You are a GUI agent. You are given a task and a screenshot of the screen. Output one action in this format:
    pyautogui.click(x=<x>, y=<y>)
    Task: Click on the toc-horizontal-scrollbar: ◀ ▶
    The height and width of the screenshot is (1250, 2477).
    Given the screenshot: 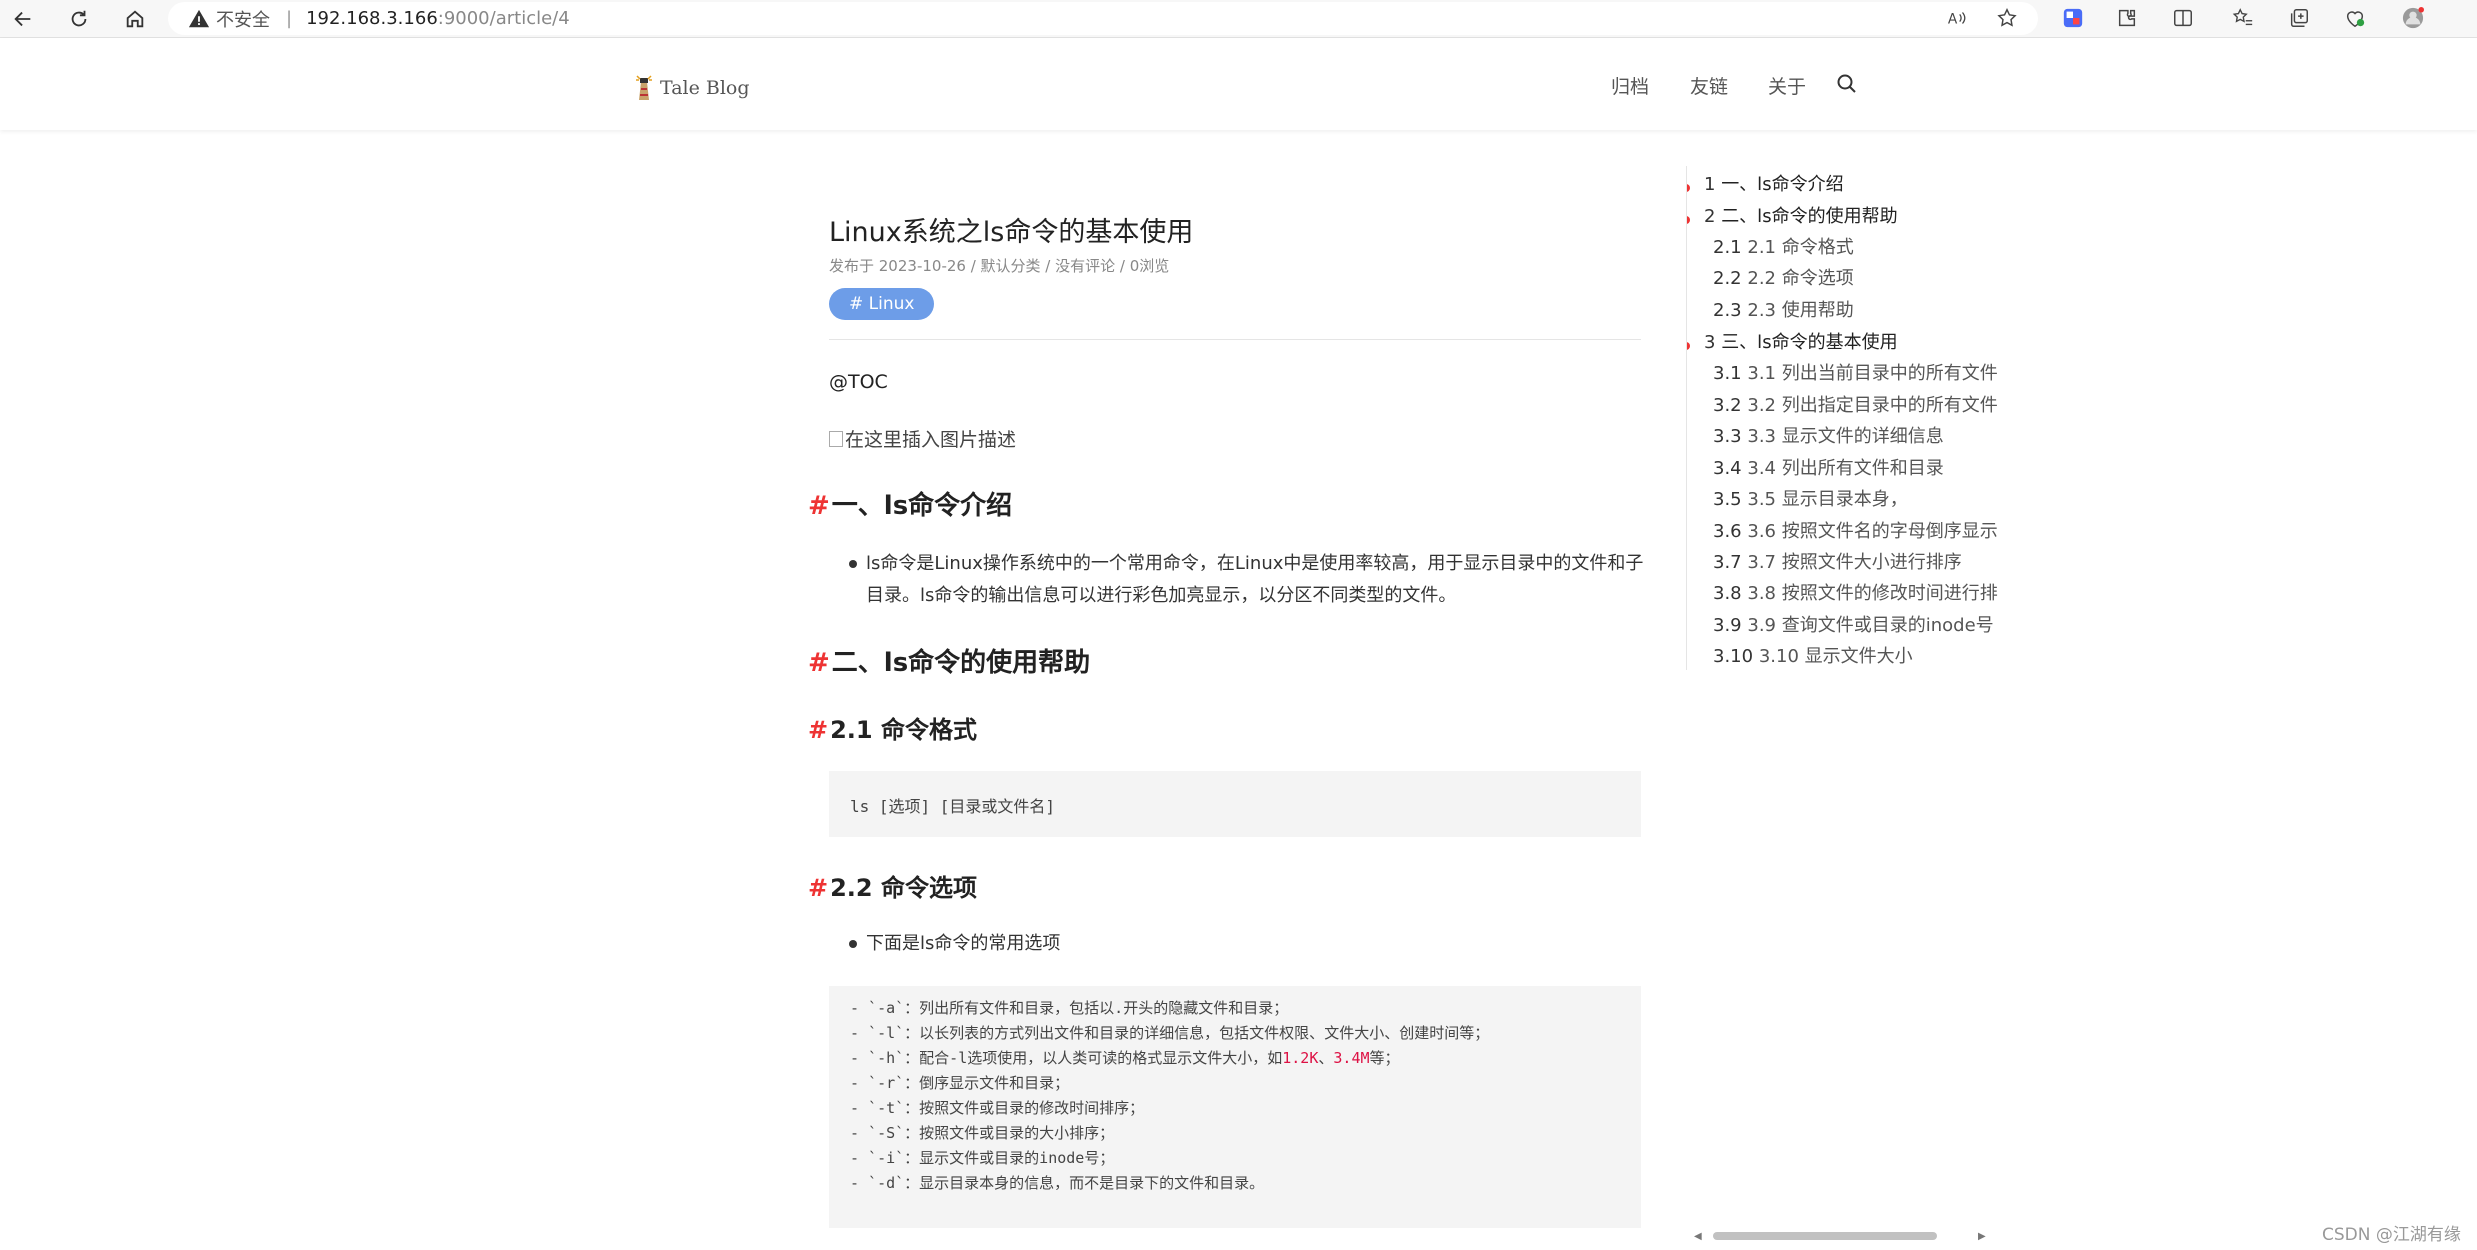 What is the action you would take?
    pyautogui.click(x=1838, y=1236)
    